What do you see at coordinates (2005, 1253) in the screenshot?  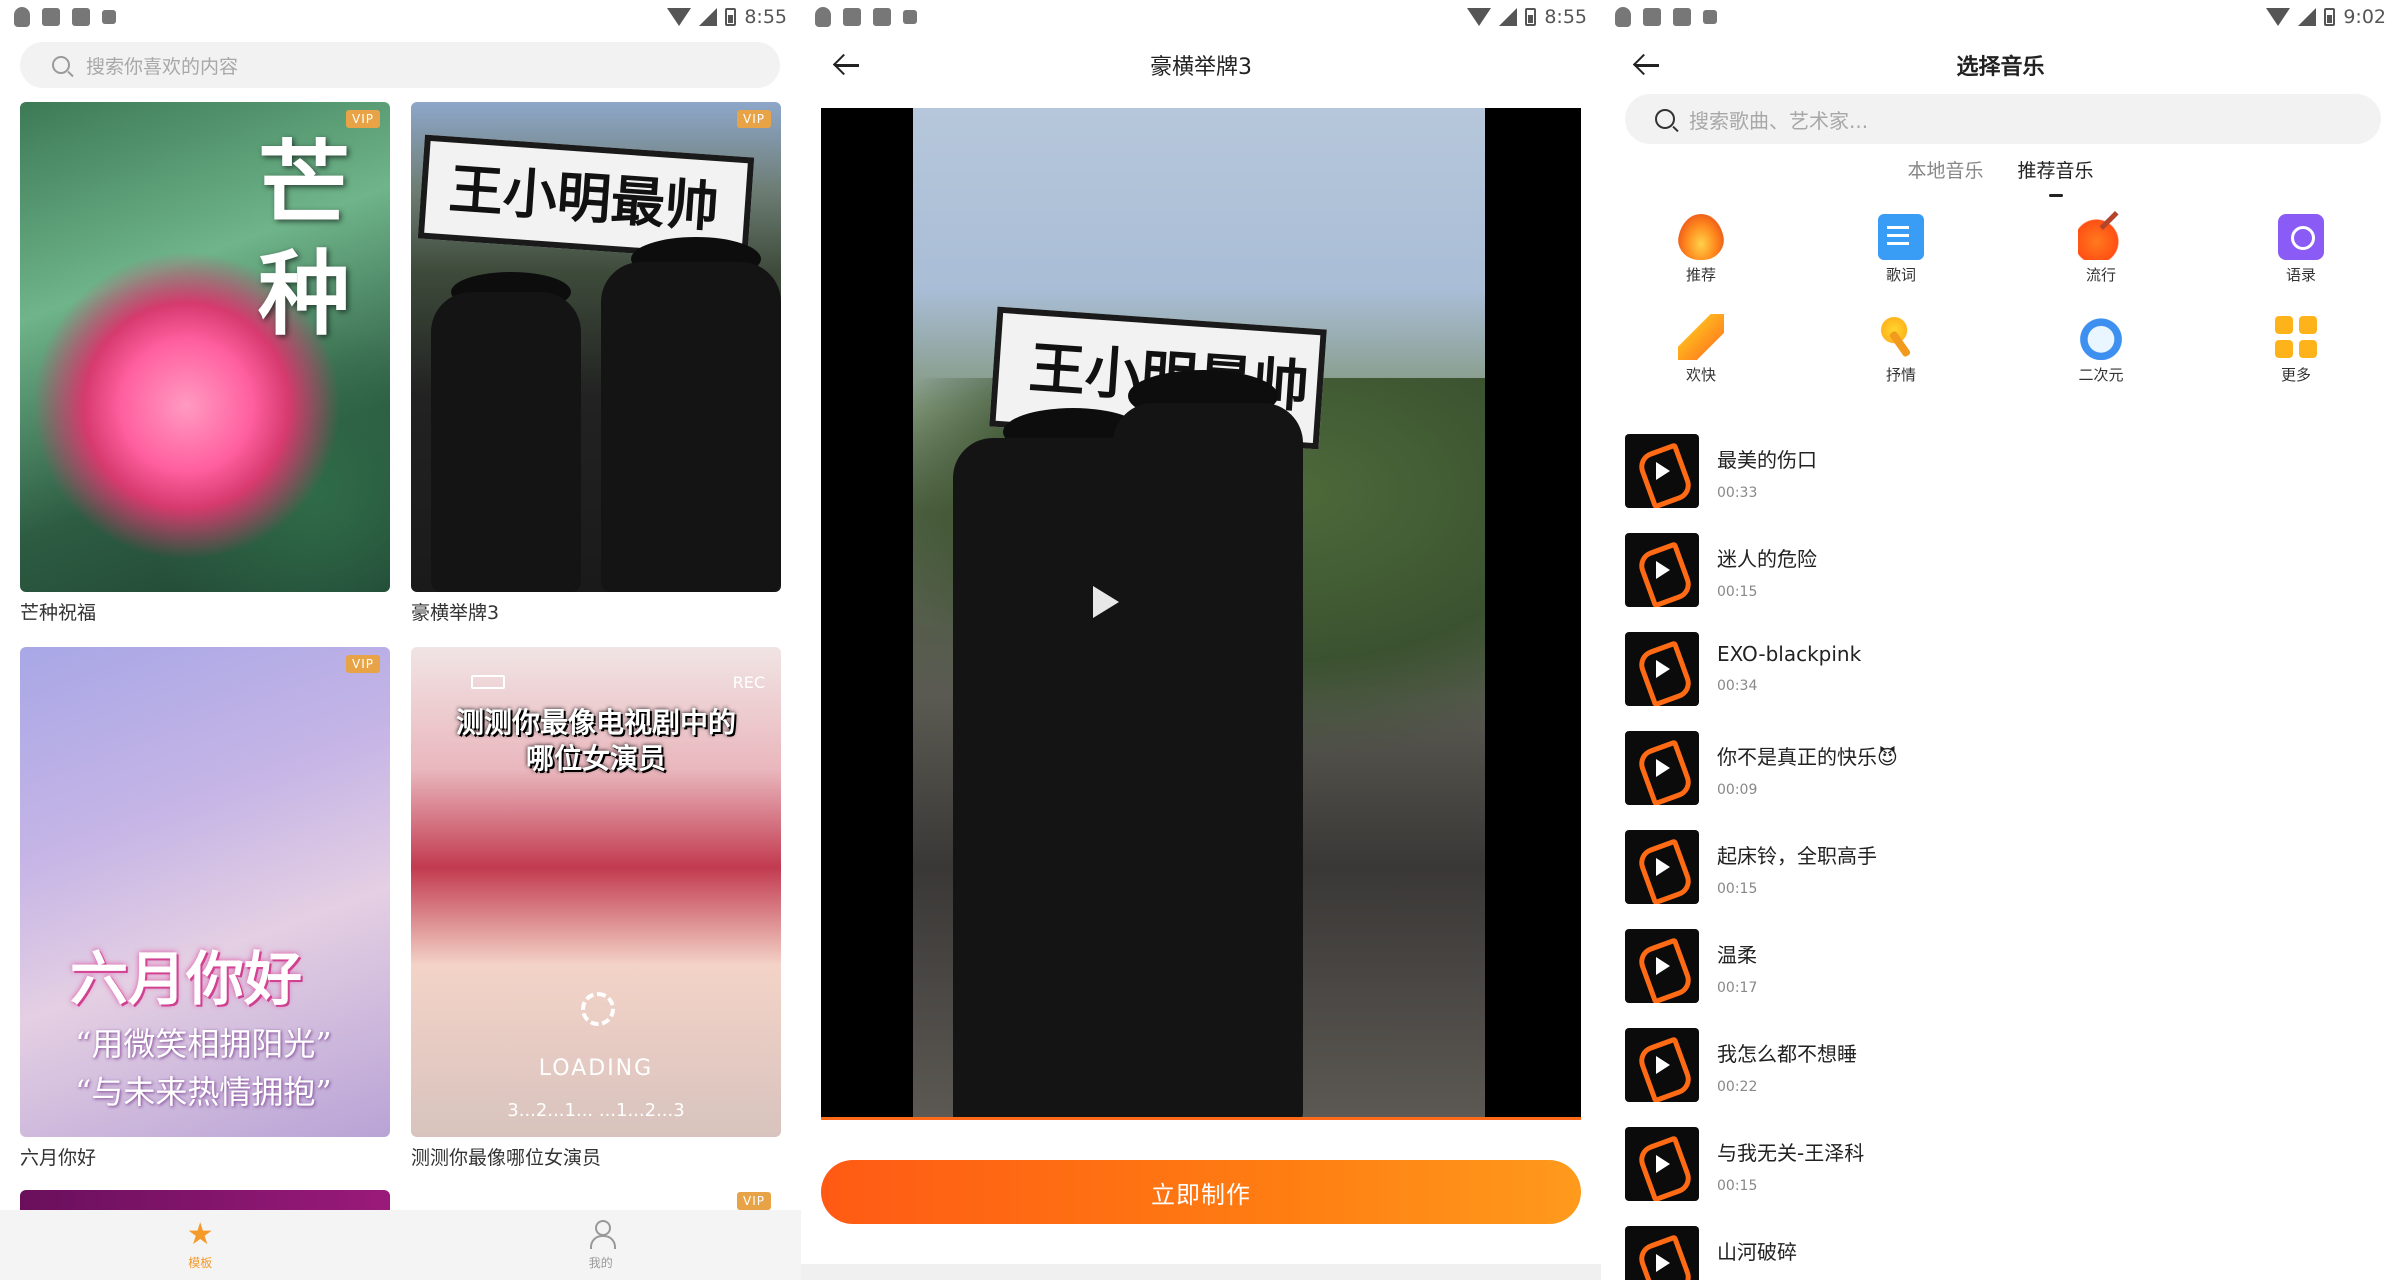 I see `song-row: 山河破碎` at bounding box center [2005, 1253].